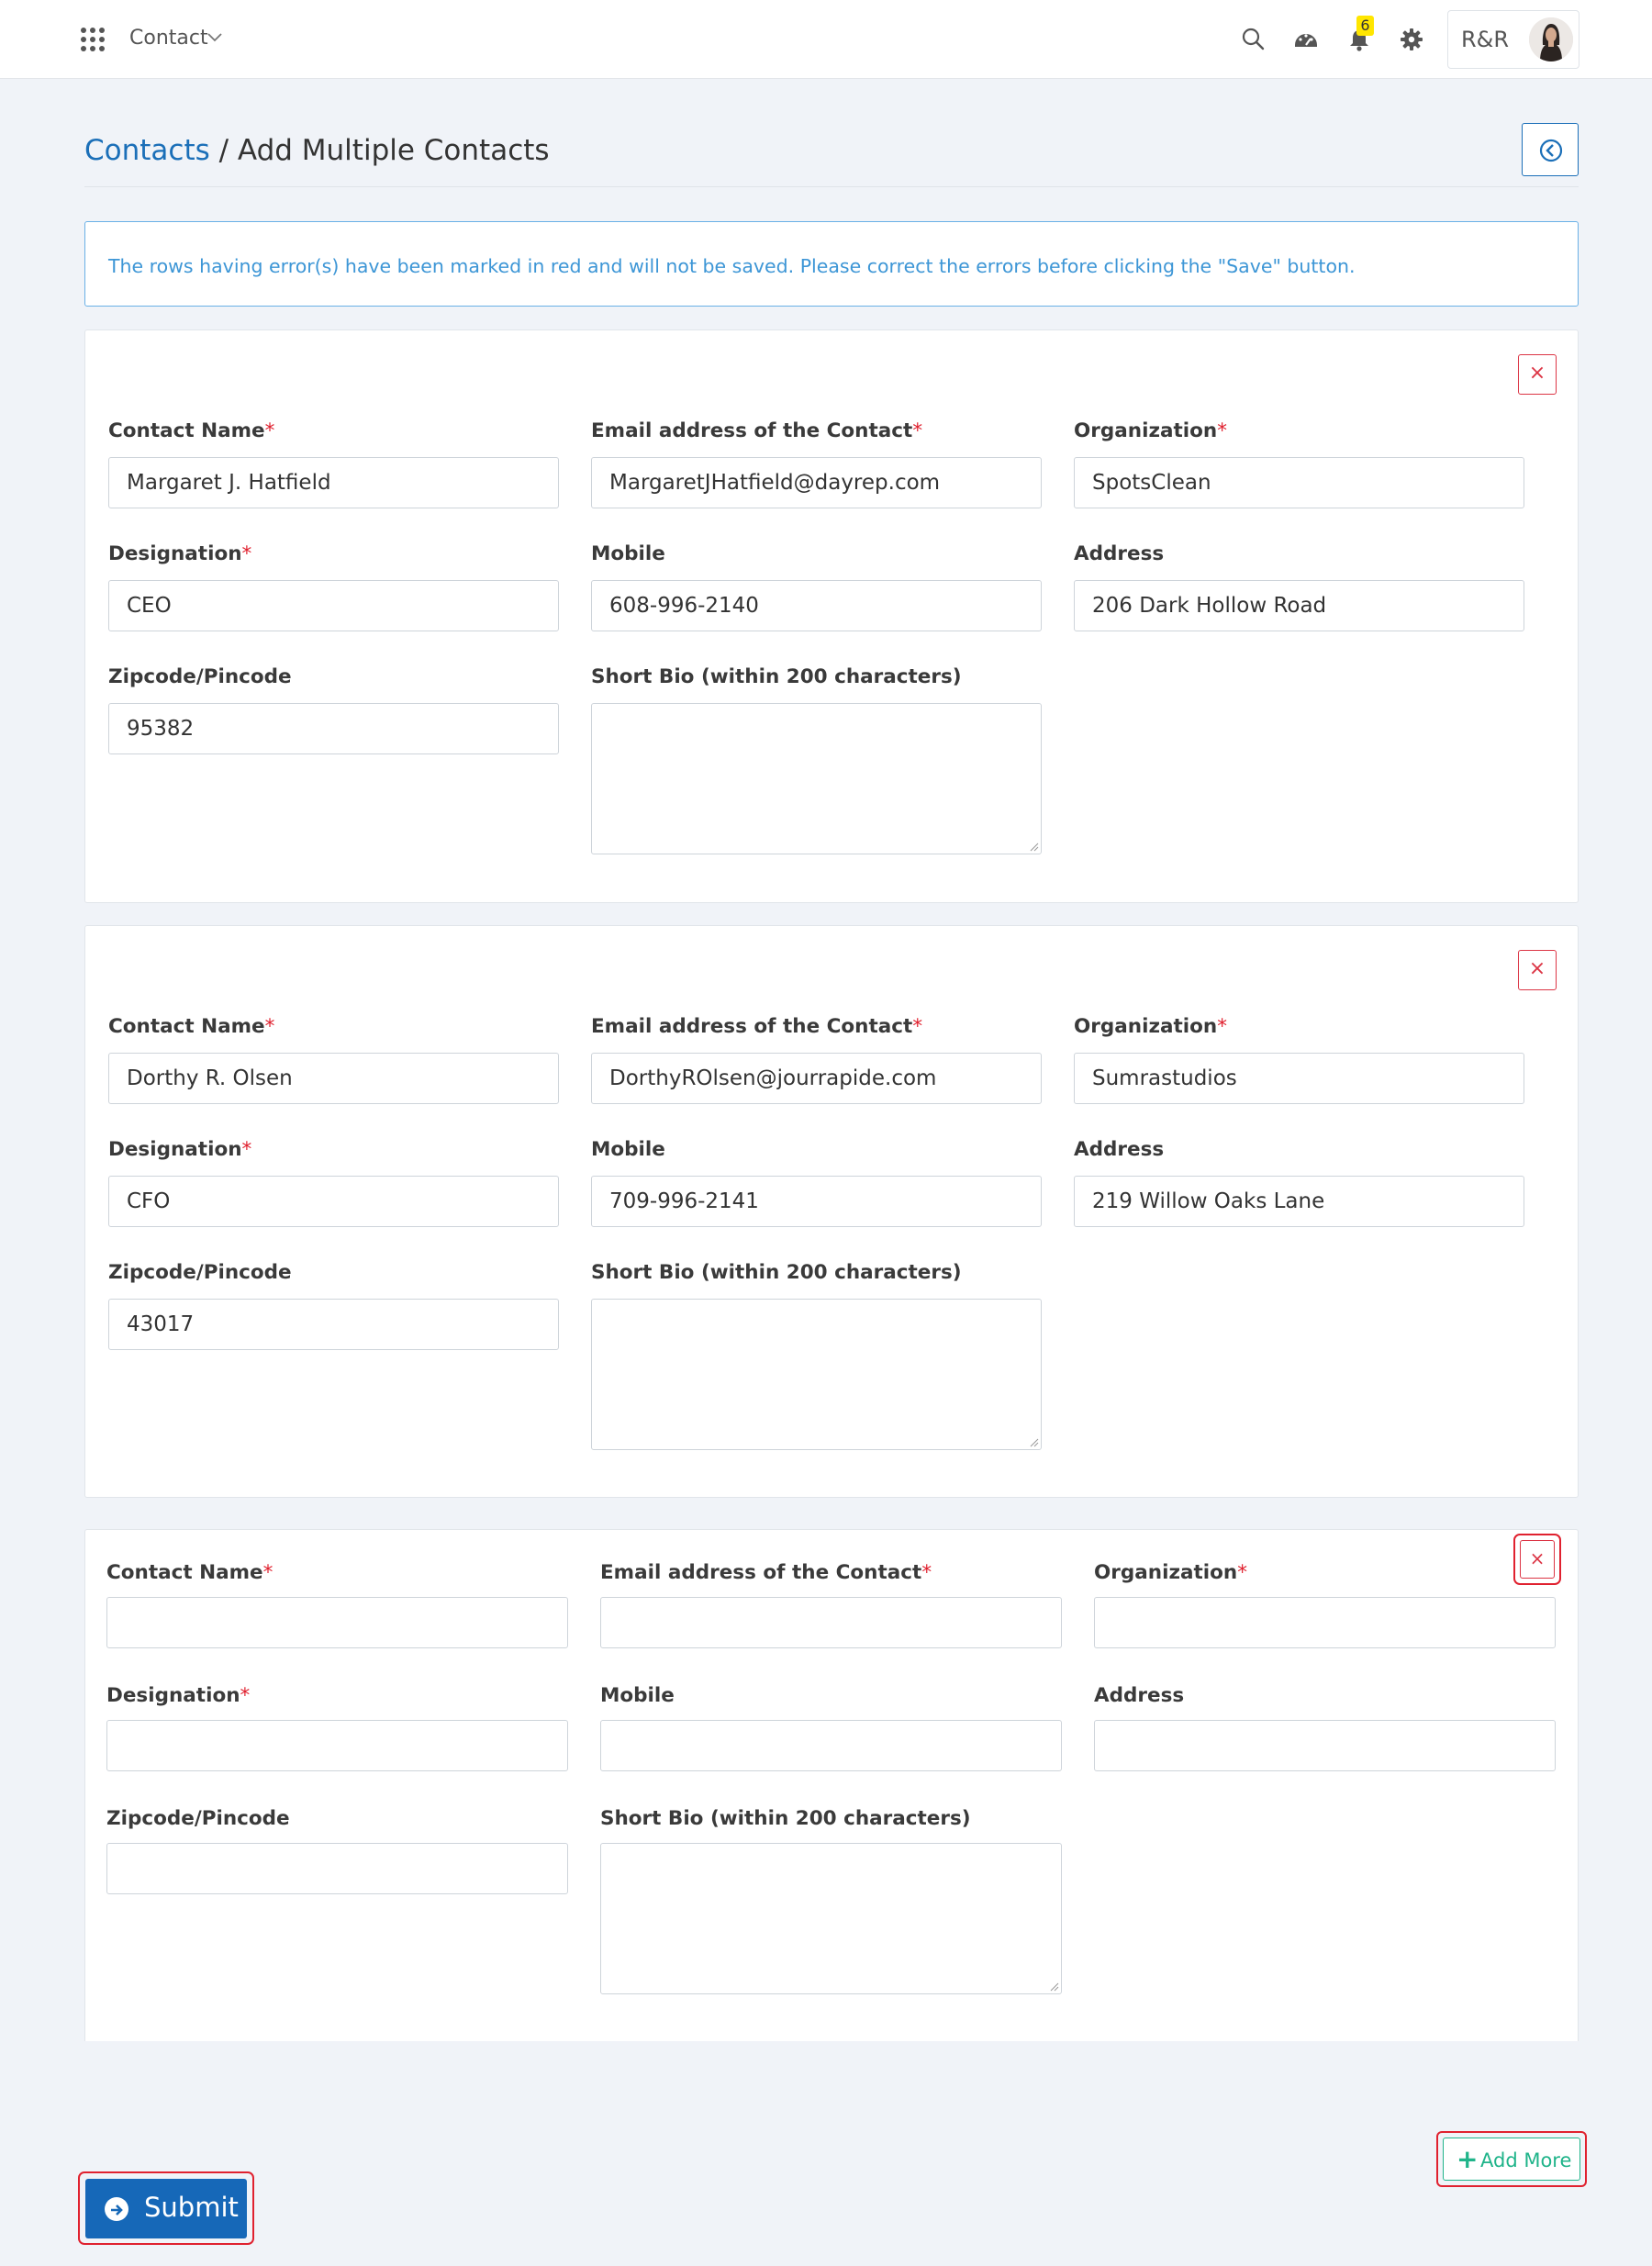 Image resolution: width=1652 pixels, height=2266 pixels. I want to click on circle-arrow-right-icon, so click(116, 2209).